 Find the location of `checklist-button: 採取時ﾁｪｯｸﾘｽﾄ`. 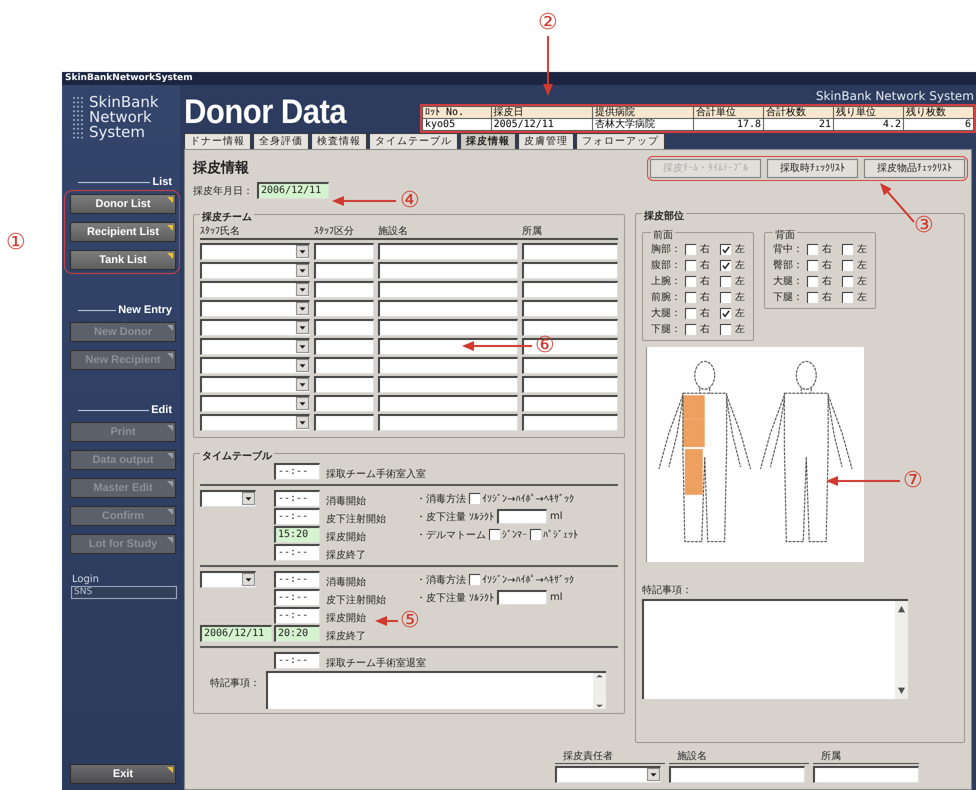

checklist-button: 採取時ﾁｪｯｸﾘｽﾄ is located at coordinates (812, 168).